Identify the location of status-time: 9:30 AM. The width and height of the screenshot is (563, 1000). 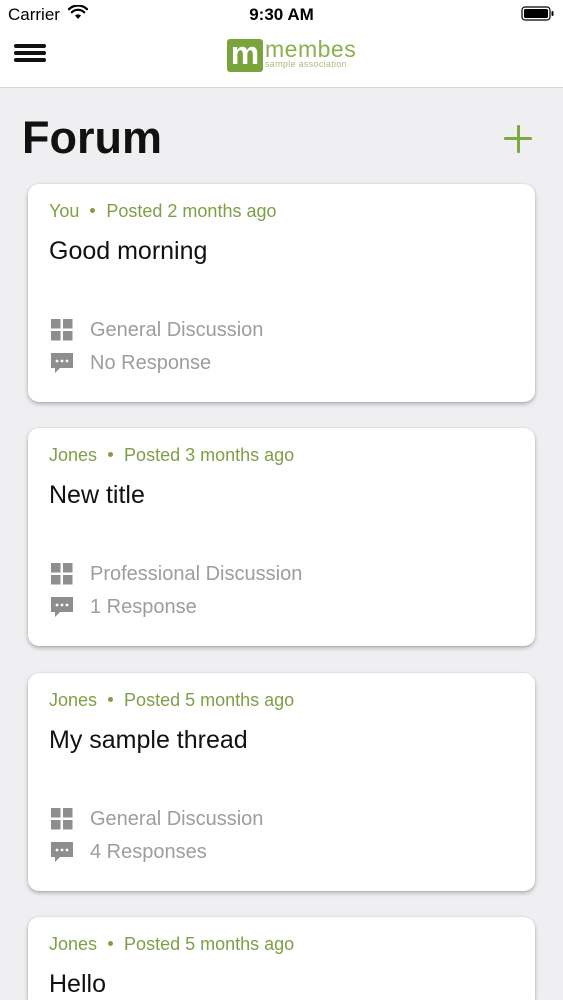
(281, 14).